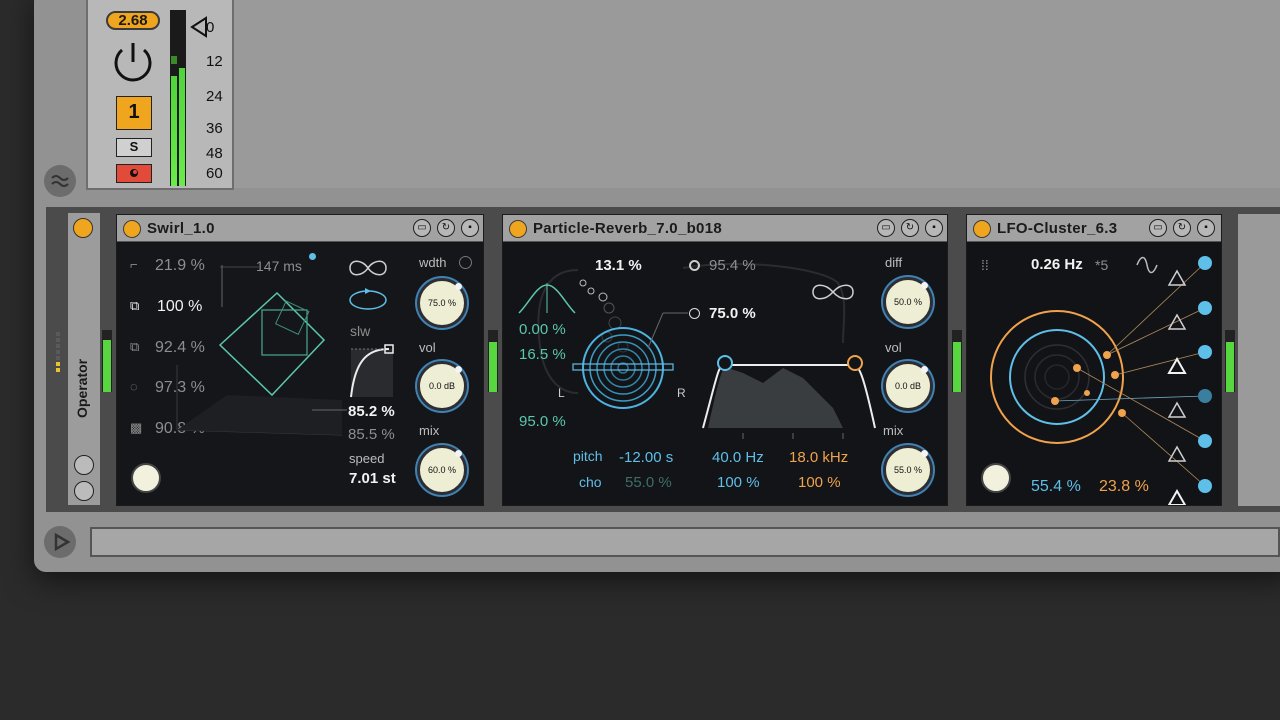  Describe the element at coordinates (300, 228) in the screenshot. I see `swirl-header: Swirl_1.0 ▭ ↻ ▪` at that location.